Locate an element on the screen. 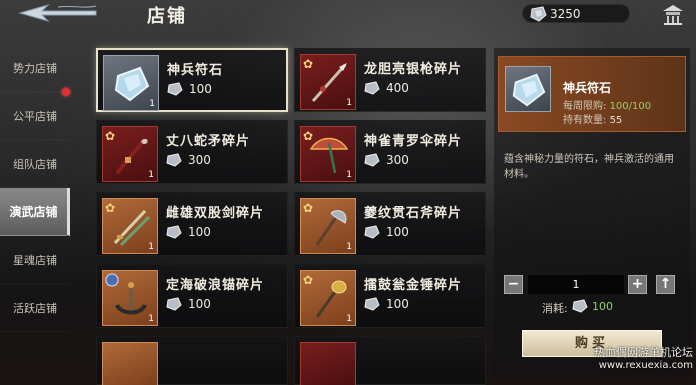  pavilion-icon is located at coordinates (673, 14).